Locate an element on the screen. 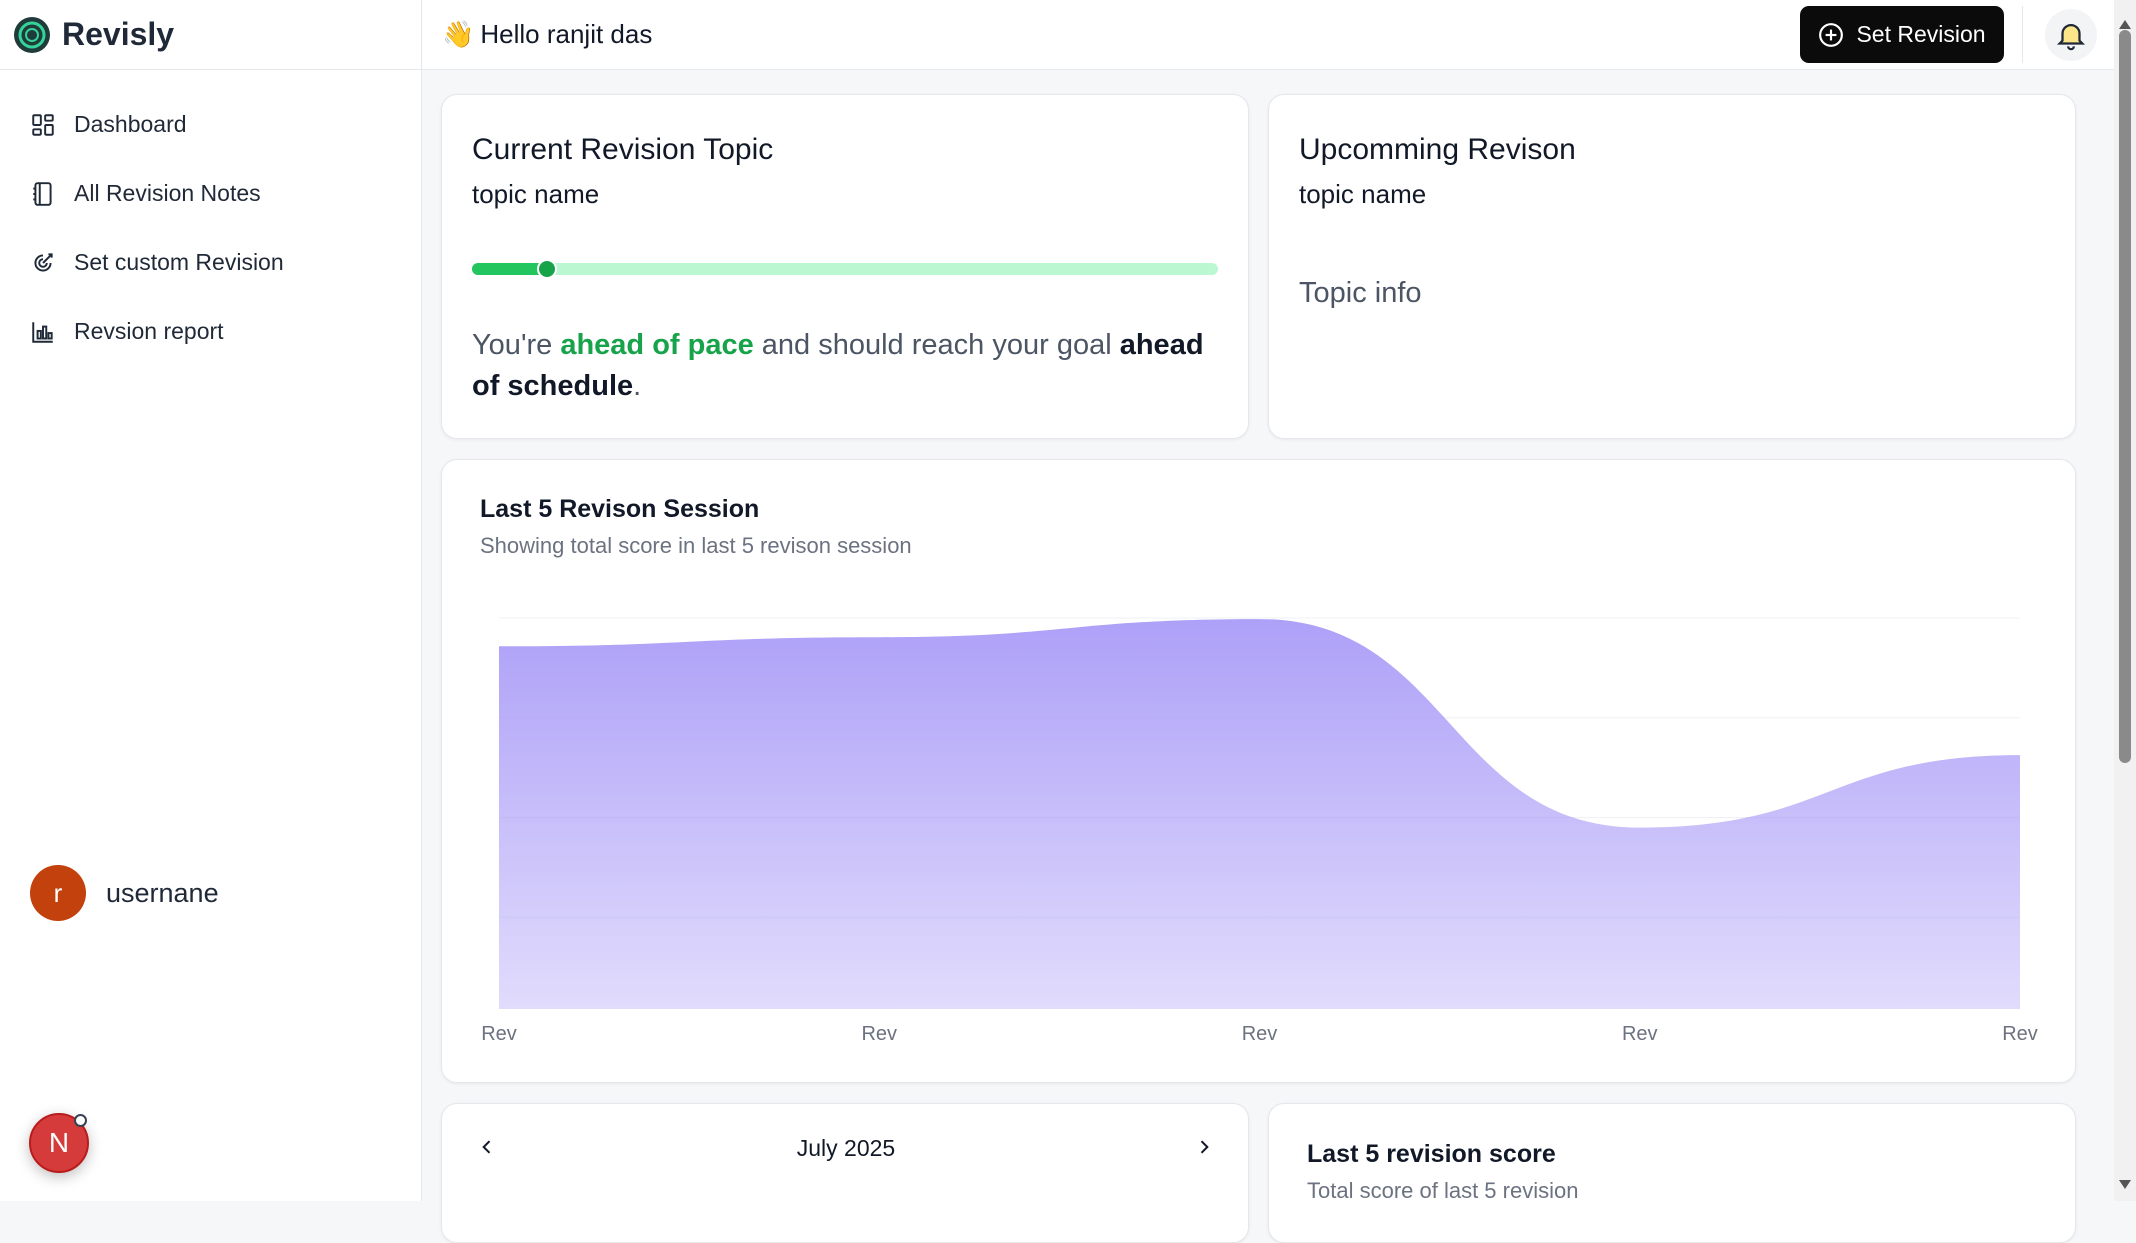 The width and height of the screenshot is (2136, 1243). scroll-down-arrow is located at coordinates (2125, 1184).